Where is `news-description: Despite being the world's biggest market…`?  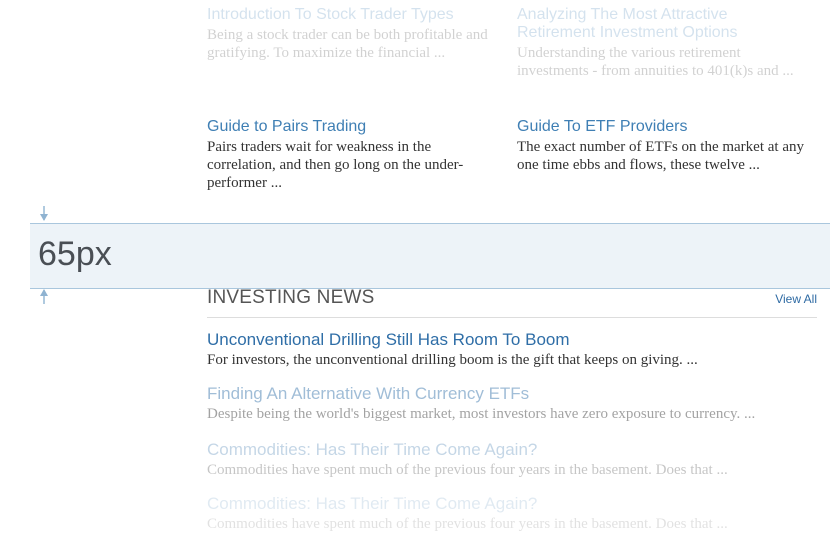
news-description: Despite being the world's biggest market… is located at coordinates (481, 414).